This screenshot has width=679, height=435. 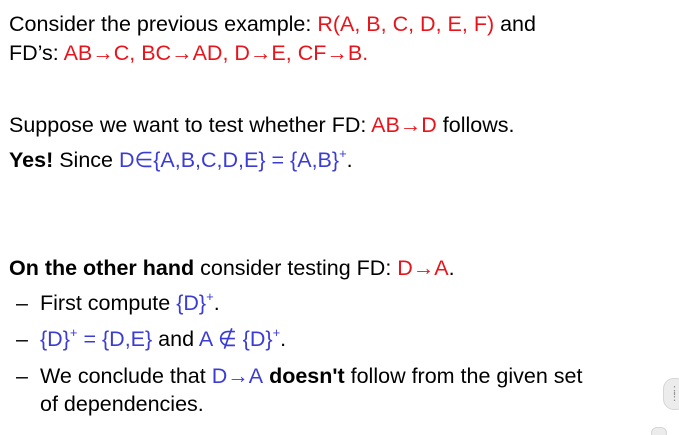 What do you see at coordinates (235, 339) in the screenshot?
I see `bullet-expr: A ∉ {D}` at bounding box center [235, 339].